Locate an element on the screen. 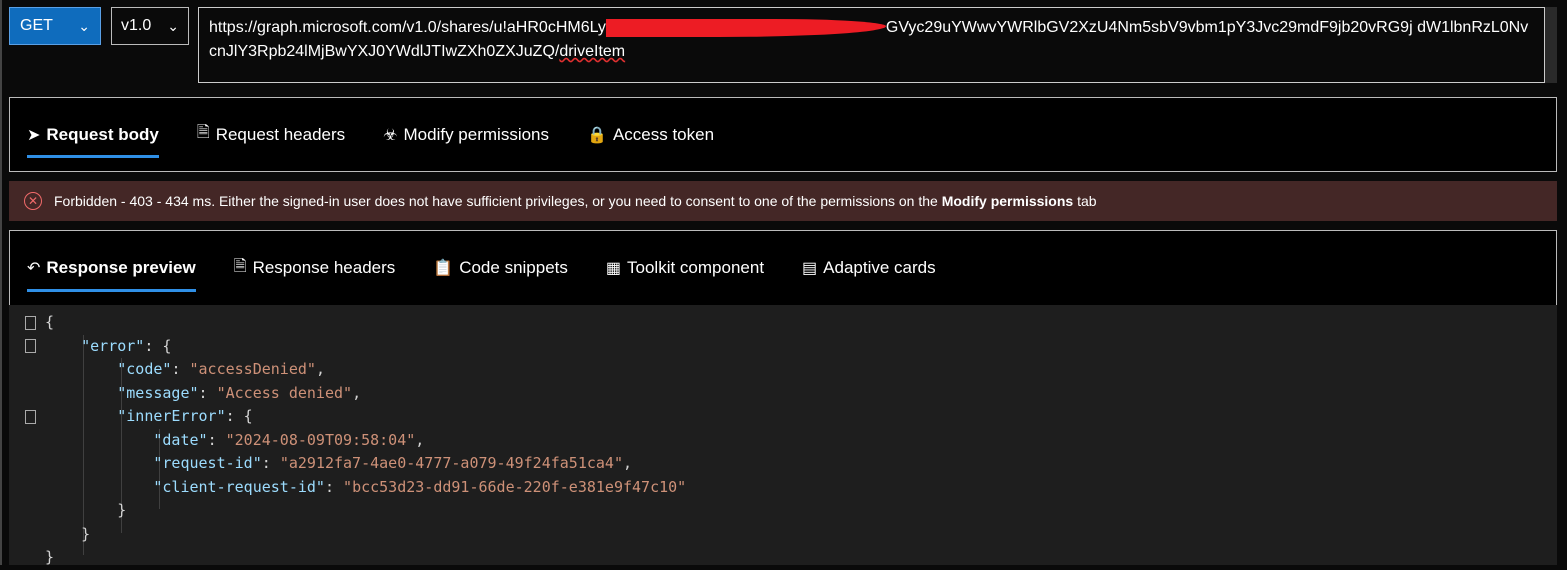 The height and width of the screenshot is (570, 1567). tab-label: Access token is located at coordinates (663, 134).